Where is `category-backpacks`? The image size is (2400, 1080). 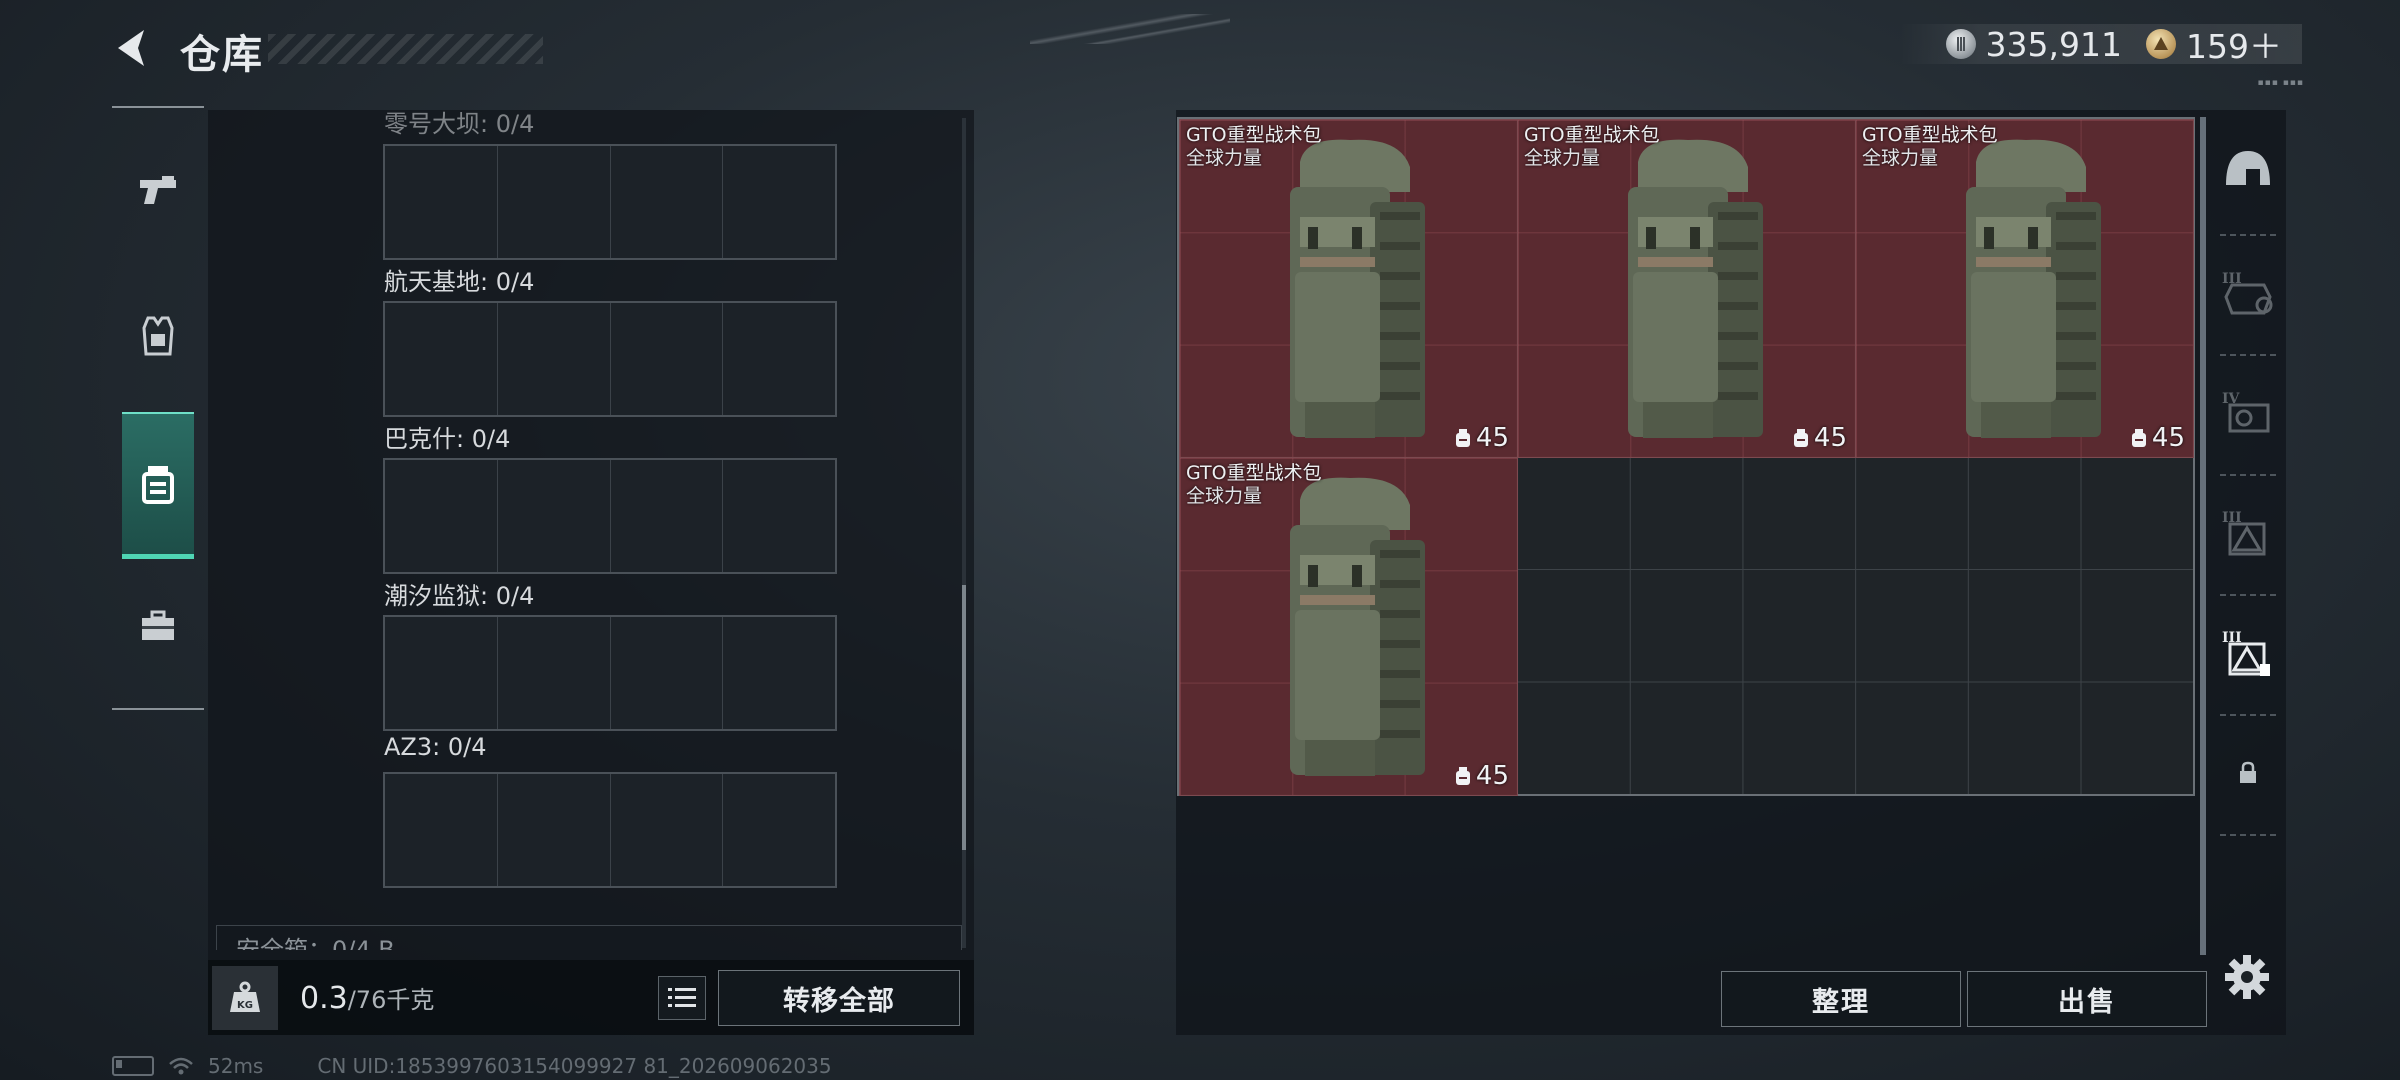
category-backpacks is located at coordinates (158, 485).